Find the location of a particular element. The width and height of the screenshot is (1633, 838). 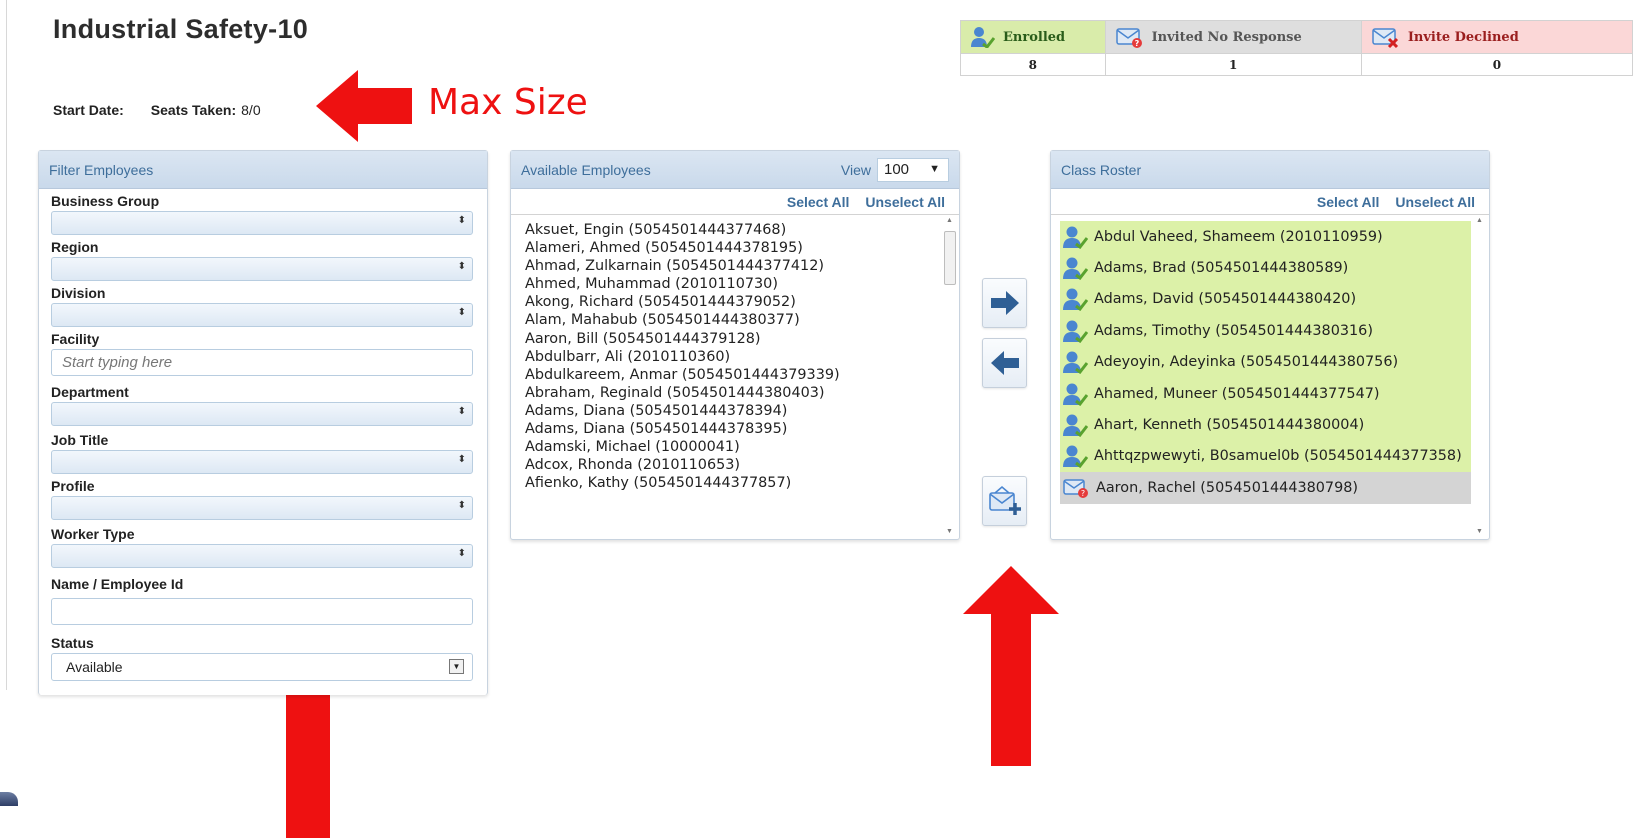

available-employee-item: Adamski, Michael (10000041) is located at coordinates (742, 447).